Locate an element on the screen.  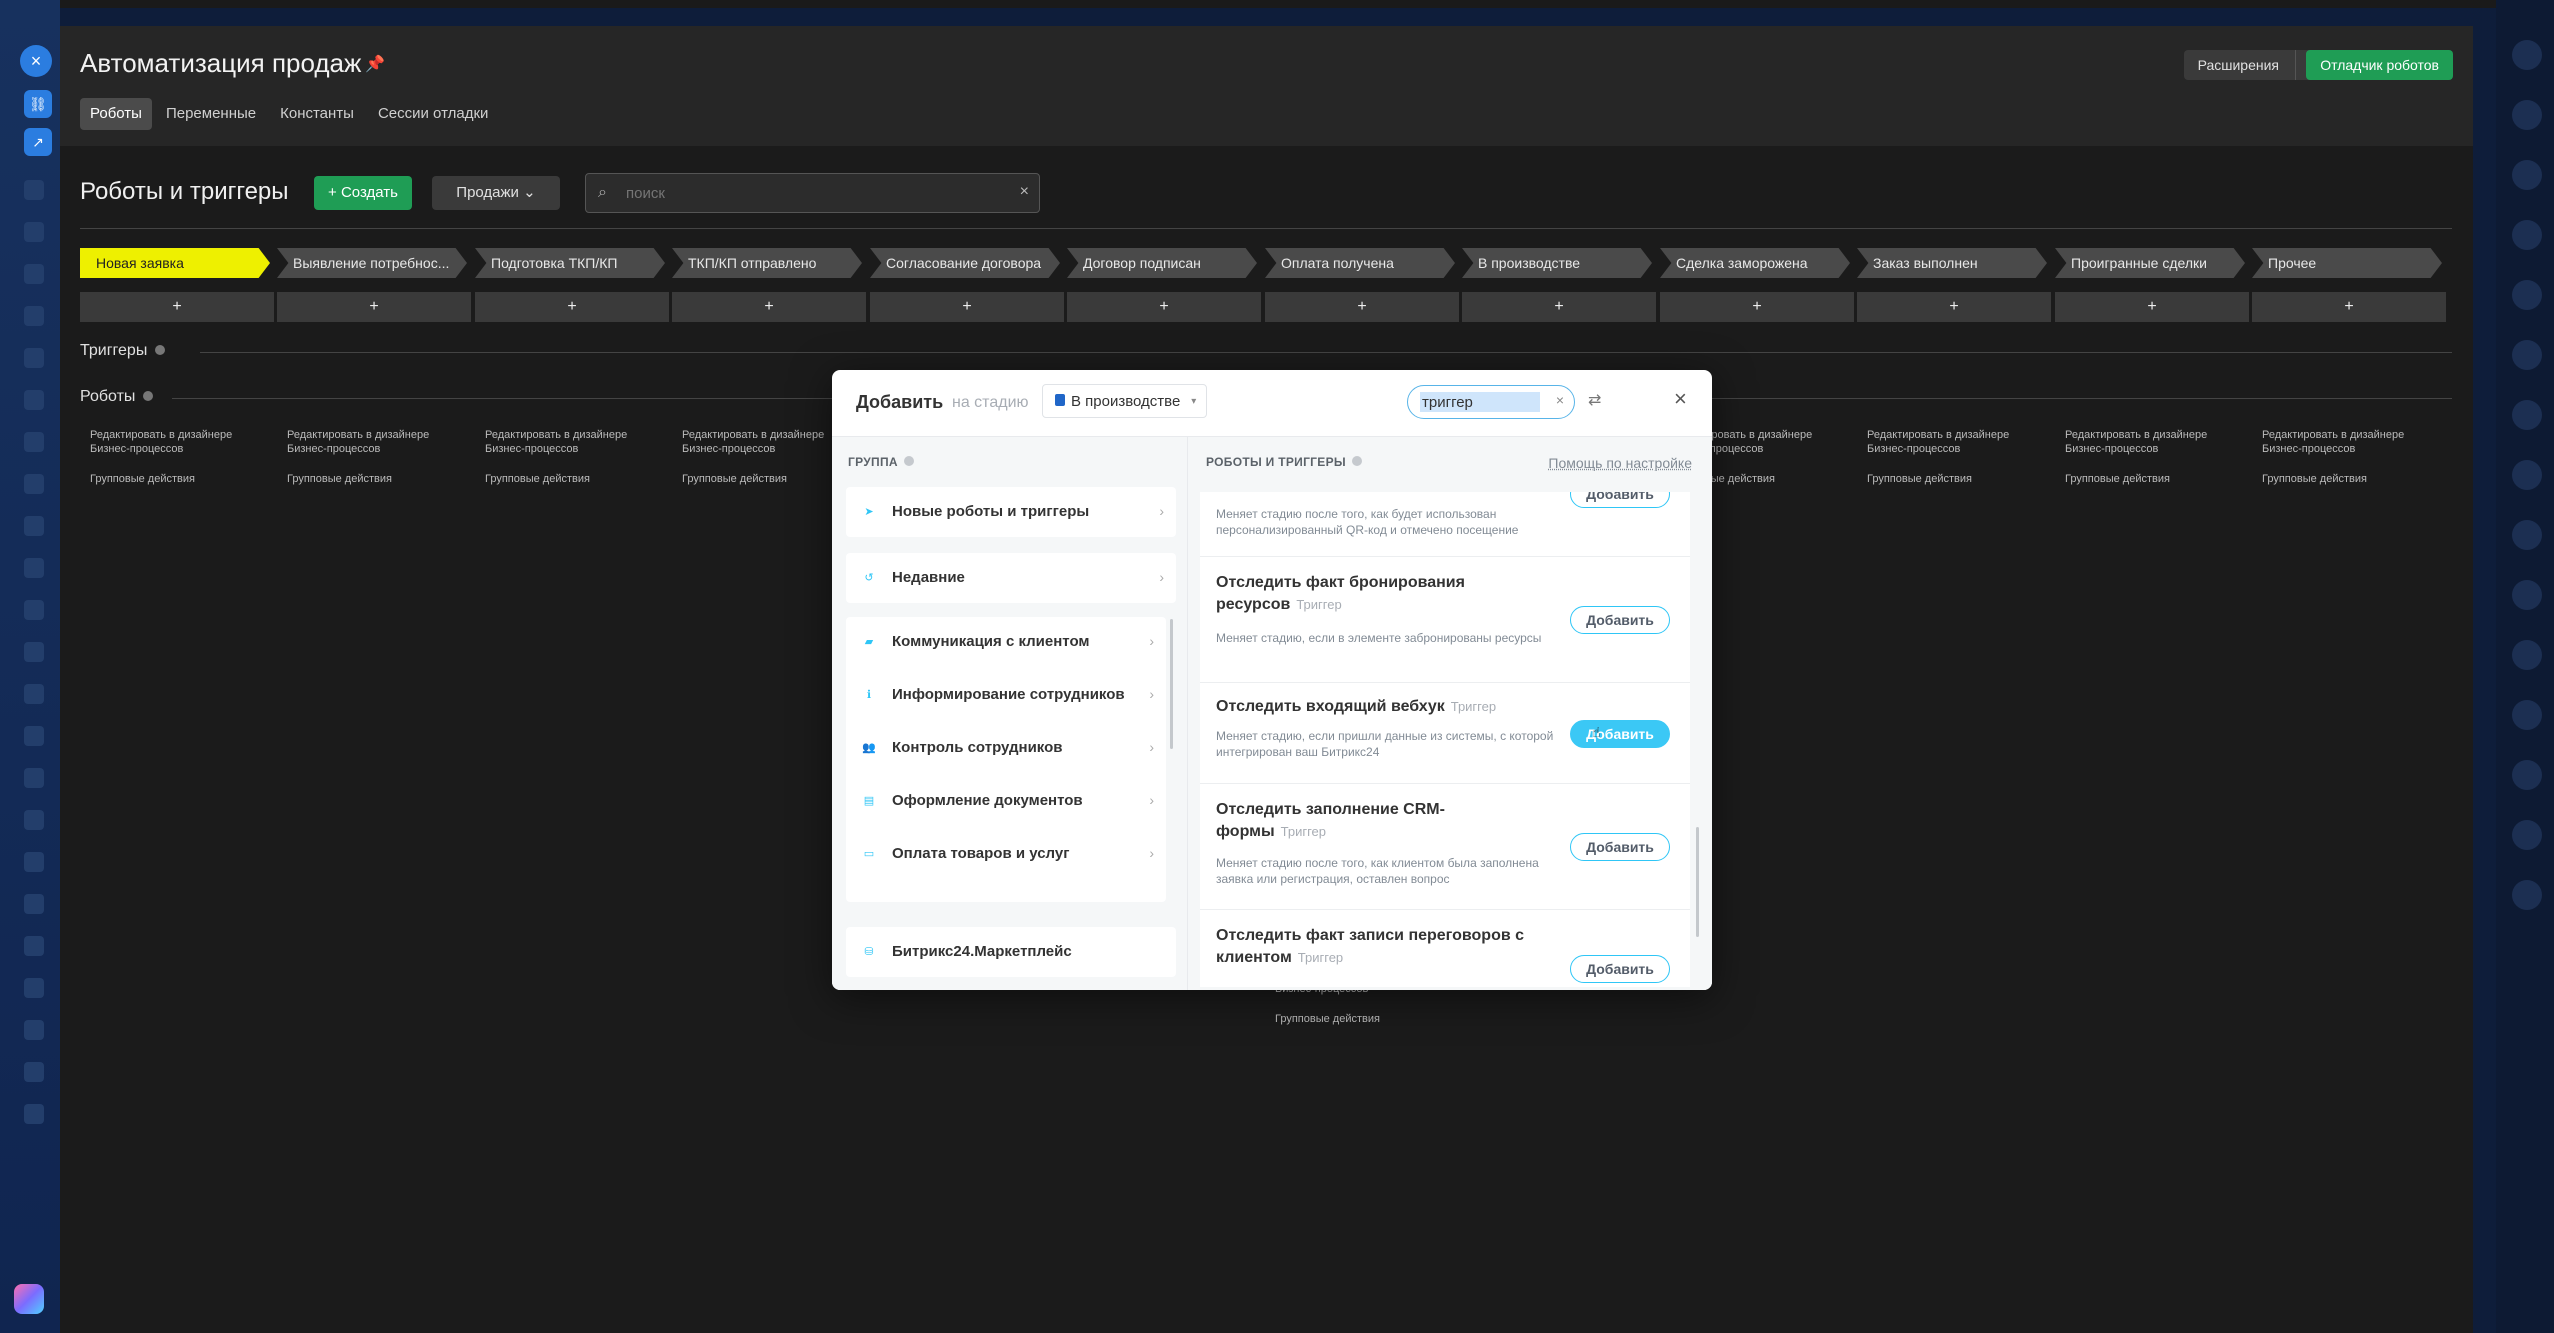
stage-column-header: Согласование договора is located at coordinates (965, 263).